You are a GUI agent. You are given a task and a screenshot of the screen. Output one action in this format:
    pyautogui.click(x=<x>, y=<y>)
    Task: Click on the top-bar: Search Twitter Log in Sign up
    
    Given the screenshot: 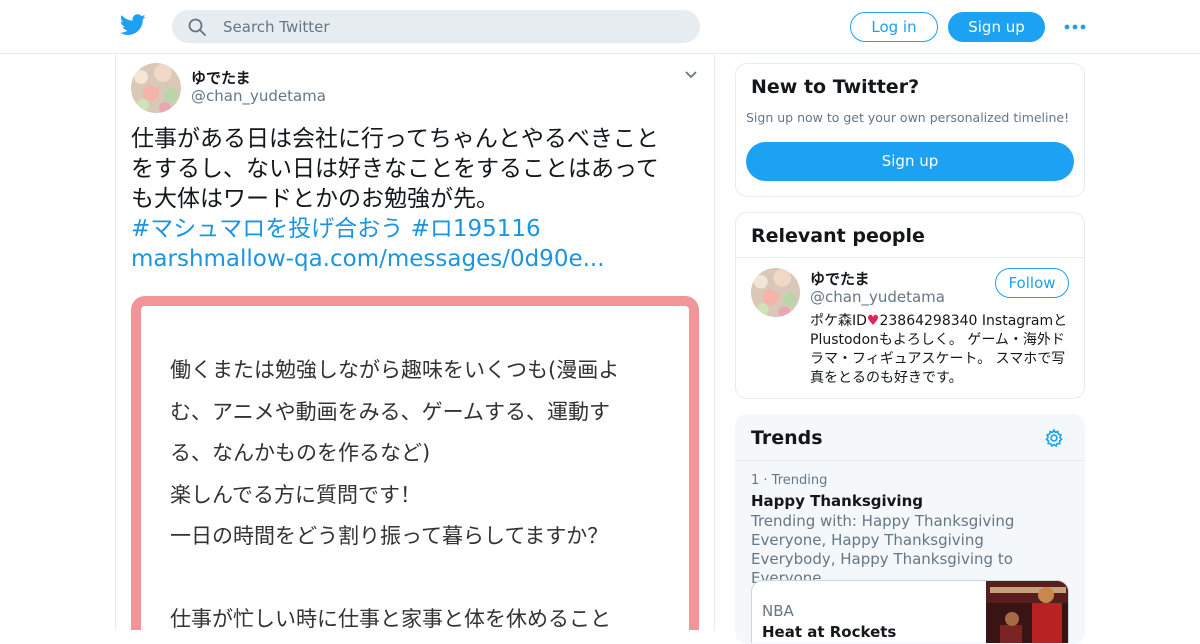 What is the action you would take?
    pyautogui.click(x=600, y=27)
    